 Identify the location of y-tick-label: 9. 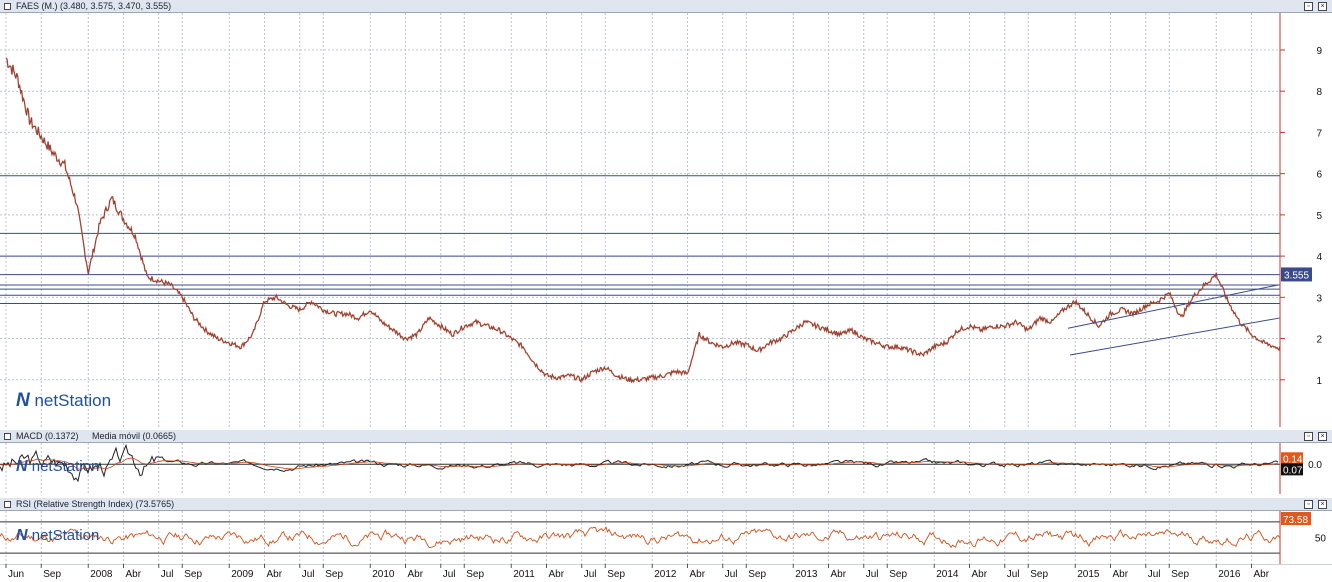
(1319, 51).